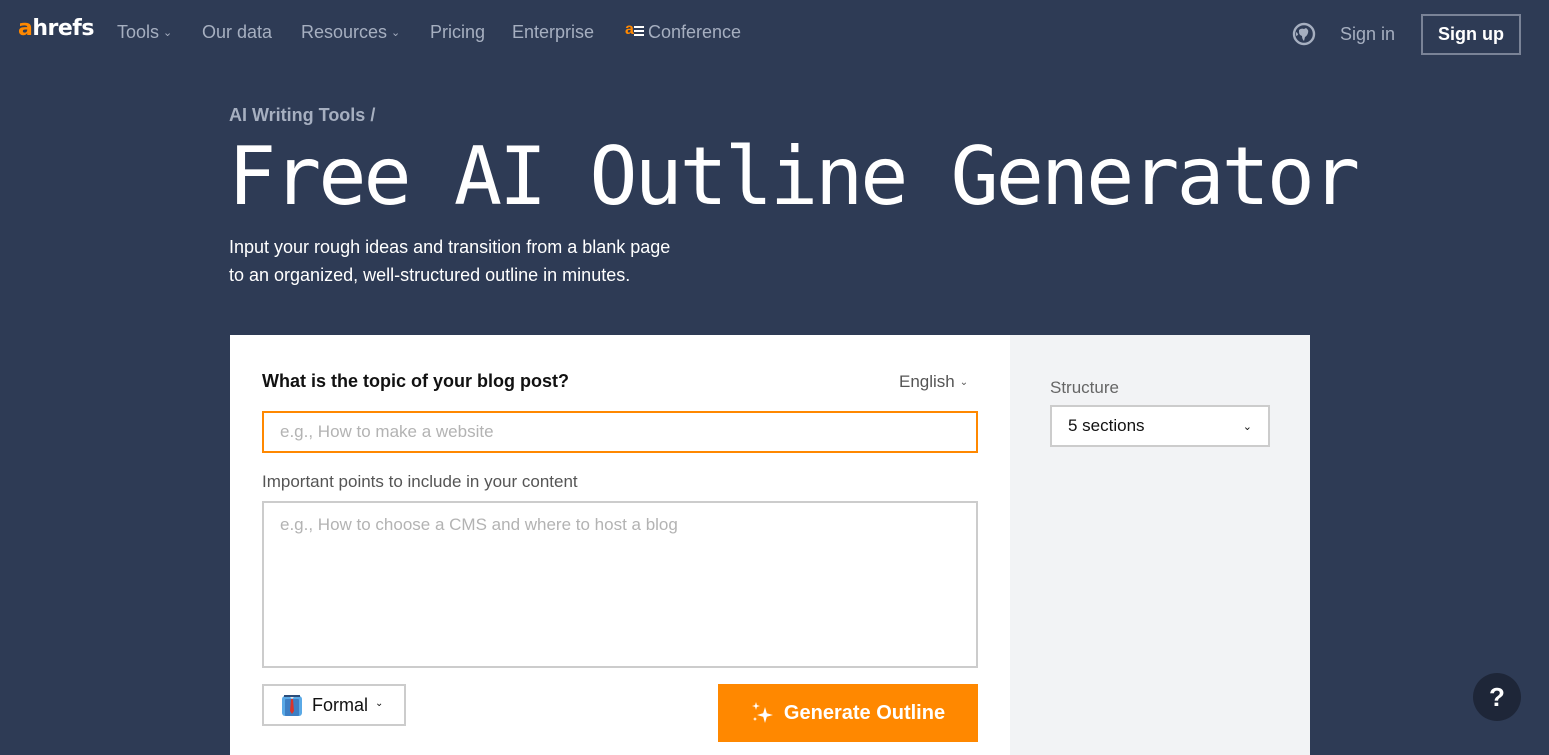 The height and width of the screenshot is (755, 1549). Describe the element at coordinates (292, 705) in the screenshot. I see `formal-shirt-icon` at that location.